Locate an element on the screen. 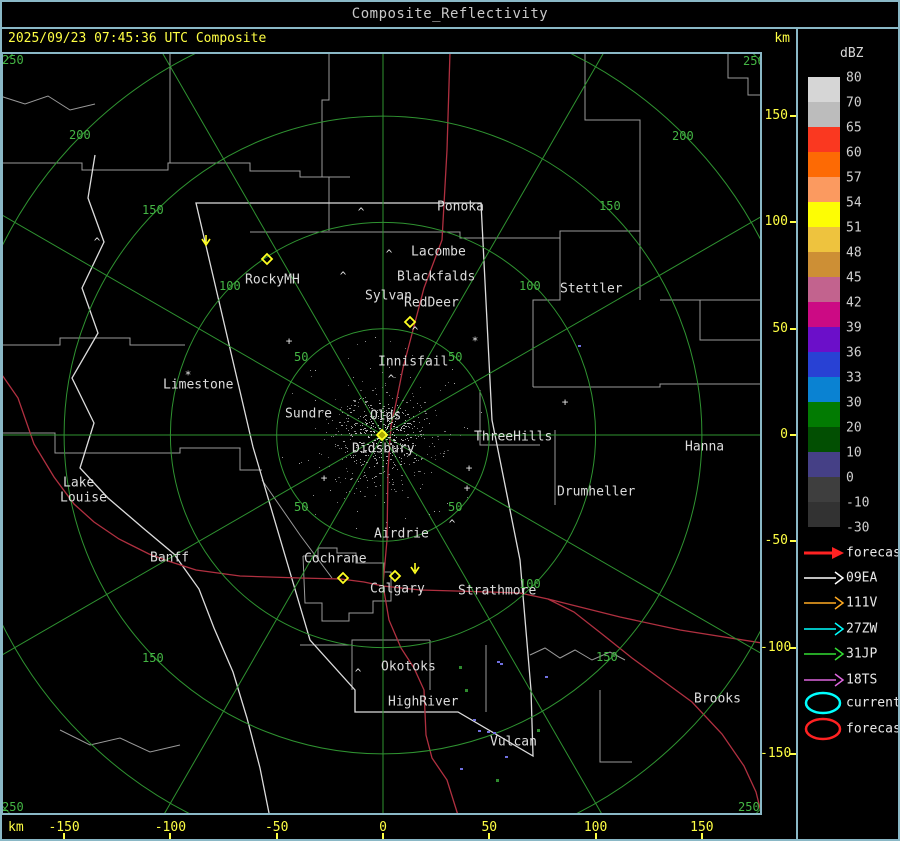  bottom-axis-unit: km is located at coordinates (16, 827).